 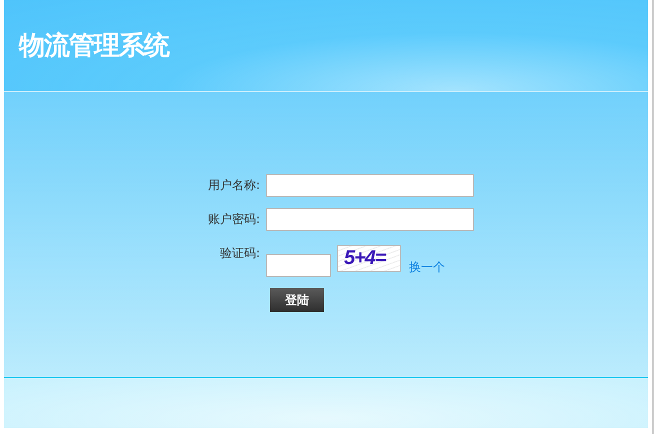 I want to click on username-field, so click(x=370, y=185).